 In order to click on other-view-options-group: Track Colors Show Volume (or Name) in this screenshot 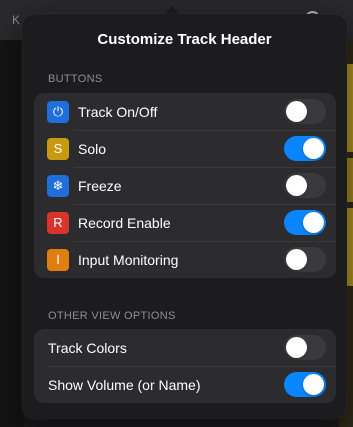, I will do `click(185, 366)`.